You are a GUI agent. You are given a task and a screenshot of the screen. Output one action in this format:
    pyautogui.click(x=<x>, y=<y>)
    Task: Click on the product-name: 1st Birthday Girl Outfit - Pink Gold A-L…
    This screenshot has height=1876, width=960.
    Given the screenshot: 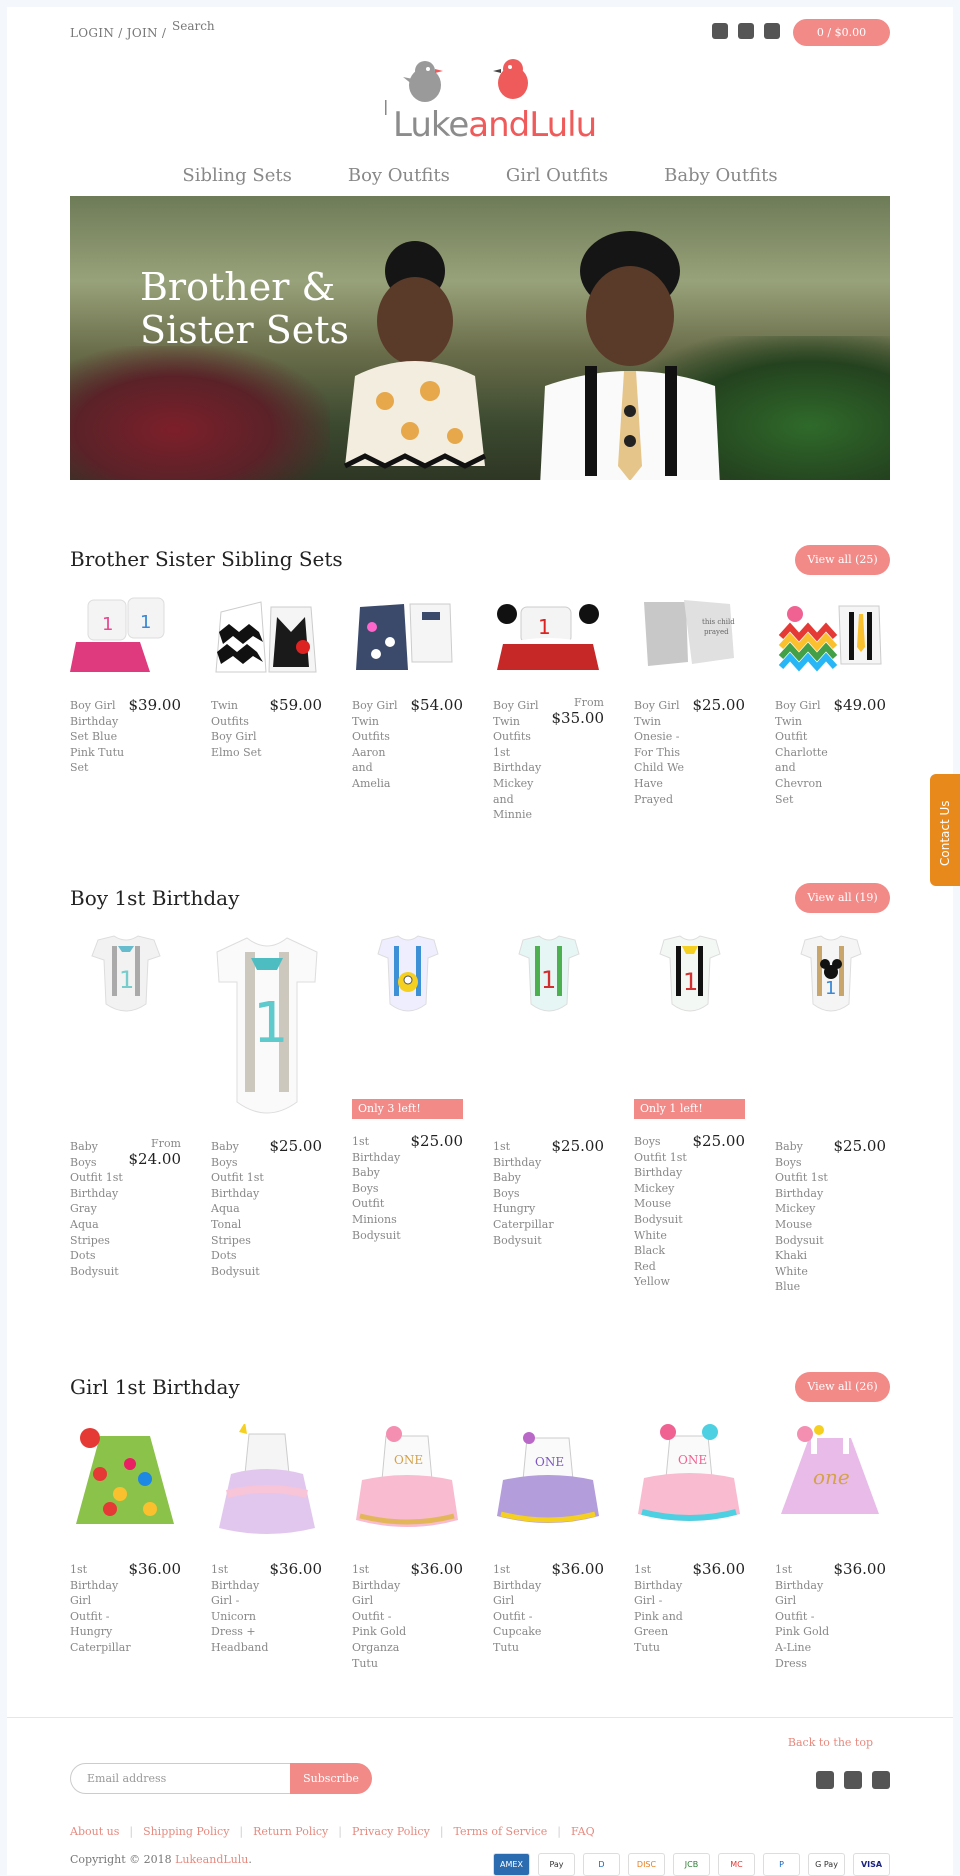 What is the action you would take?
    pyautogui.click(x=802, y=1616)
    